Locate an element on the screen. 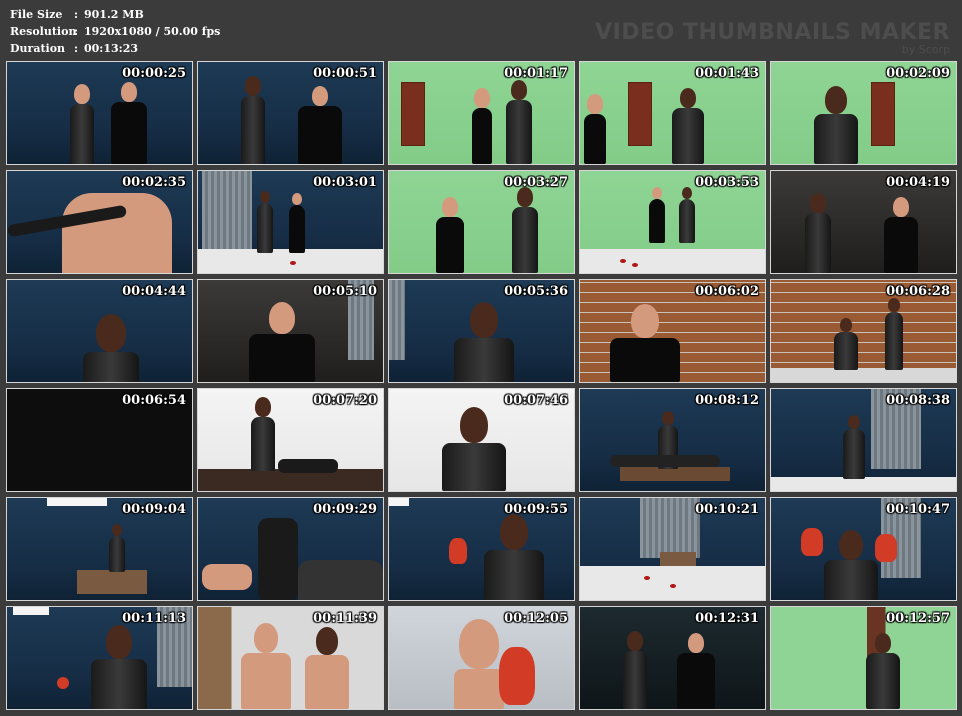  brand-logo: VIDEO THUMBNAILS MAKER by Scorp is located at coordinates (772, 38).